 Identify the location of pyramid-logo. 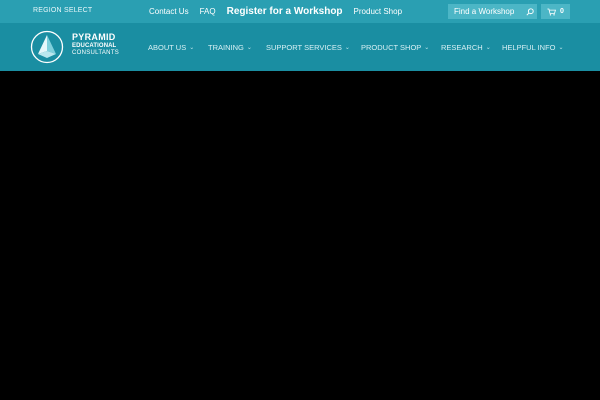
(47, 47).